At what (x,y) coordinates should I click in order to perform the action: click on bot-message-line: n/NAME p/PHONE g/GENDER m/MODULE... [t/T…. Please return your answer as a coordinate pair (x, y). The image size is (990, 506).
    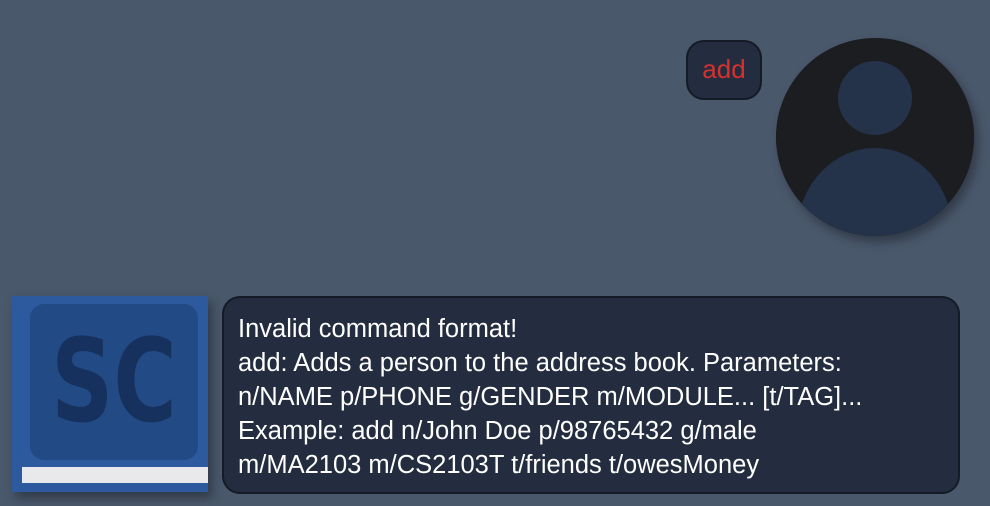
    Looking at the image, I should click on (550, 397).